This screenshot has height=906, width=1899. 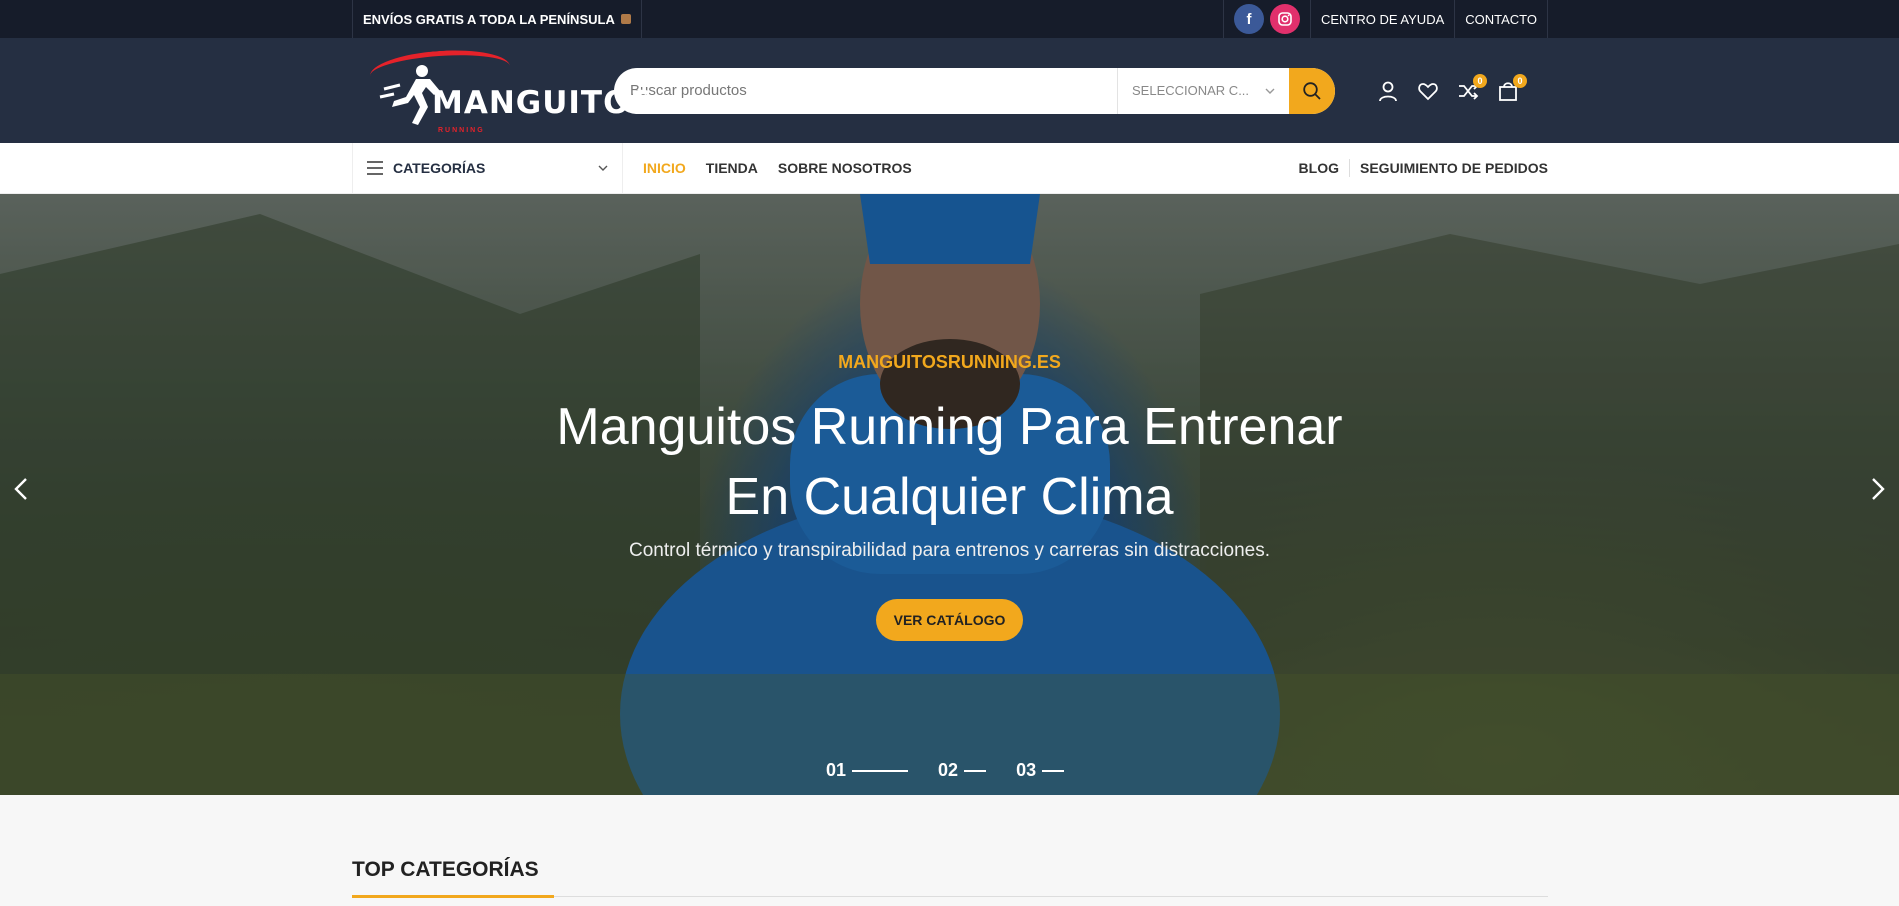 I want to click on slider-prev-button, so click(x=21, y=489).